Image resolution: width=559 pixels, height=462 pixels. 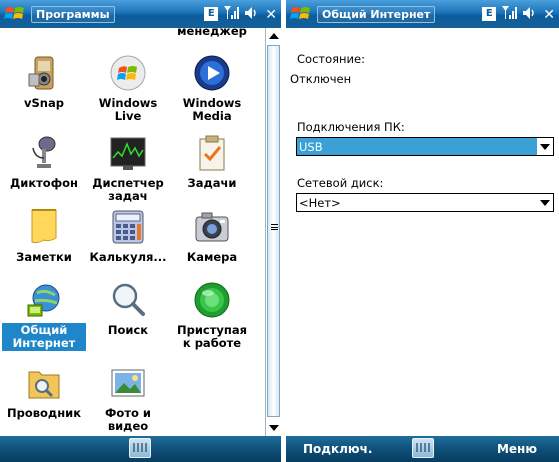 I want to click on vertical-scrollbar, so click(x=273, y=232).